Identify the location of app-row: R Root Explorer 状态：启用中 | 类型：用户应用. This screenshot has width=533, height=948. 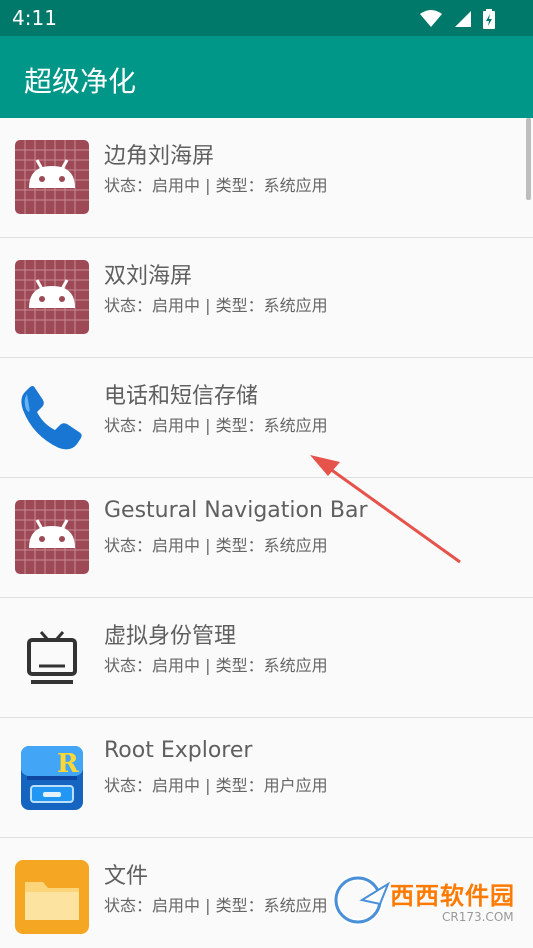
(266, 778).